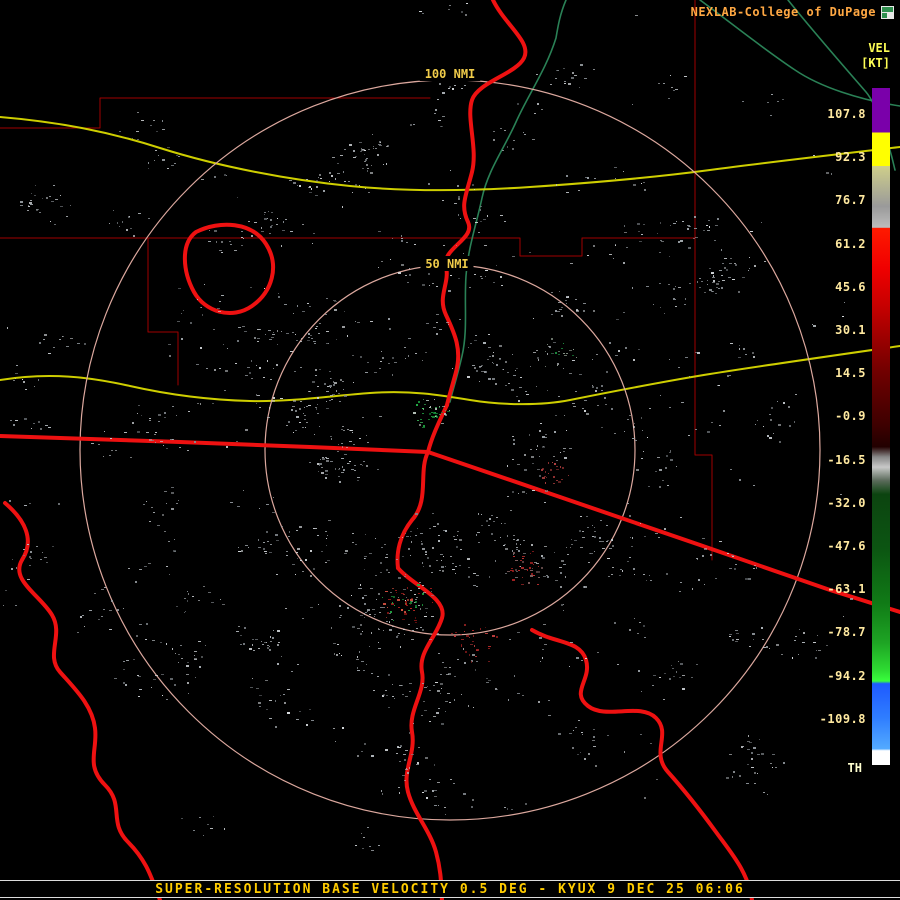 The height and width of the screenshot is (900, 900). Describe the element at coordinates (437, 428) in the screenshot. I see `primary-road-line` at that location.